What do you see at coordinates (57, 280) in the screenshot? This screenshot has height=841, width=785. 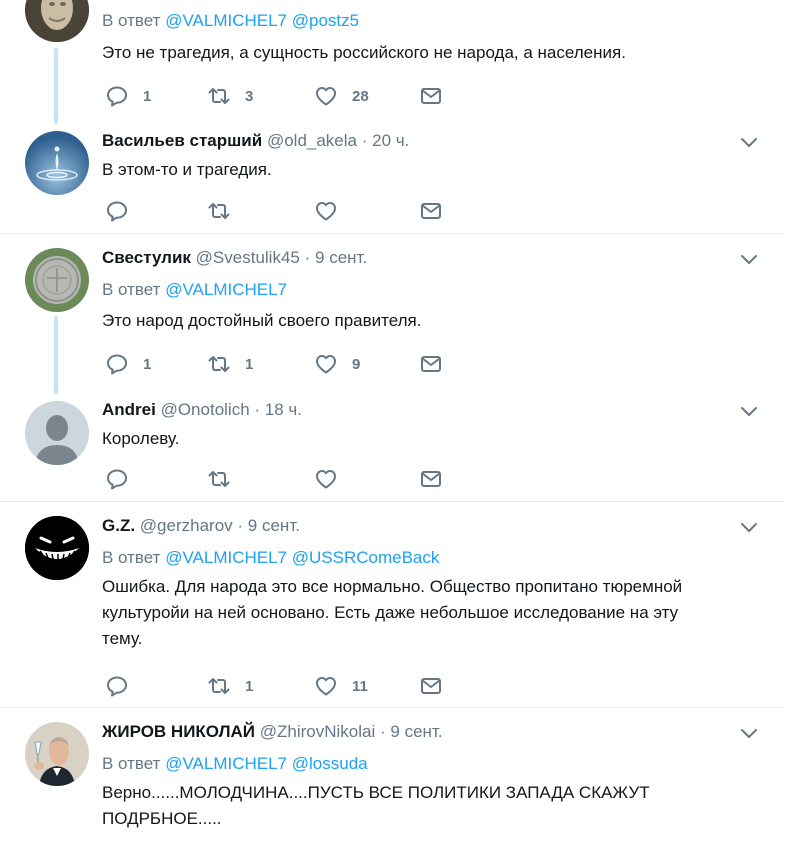 I see `coin-icon` at bounding box center [57, 280].